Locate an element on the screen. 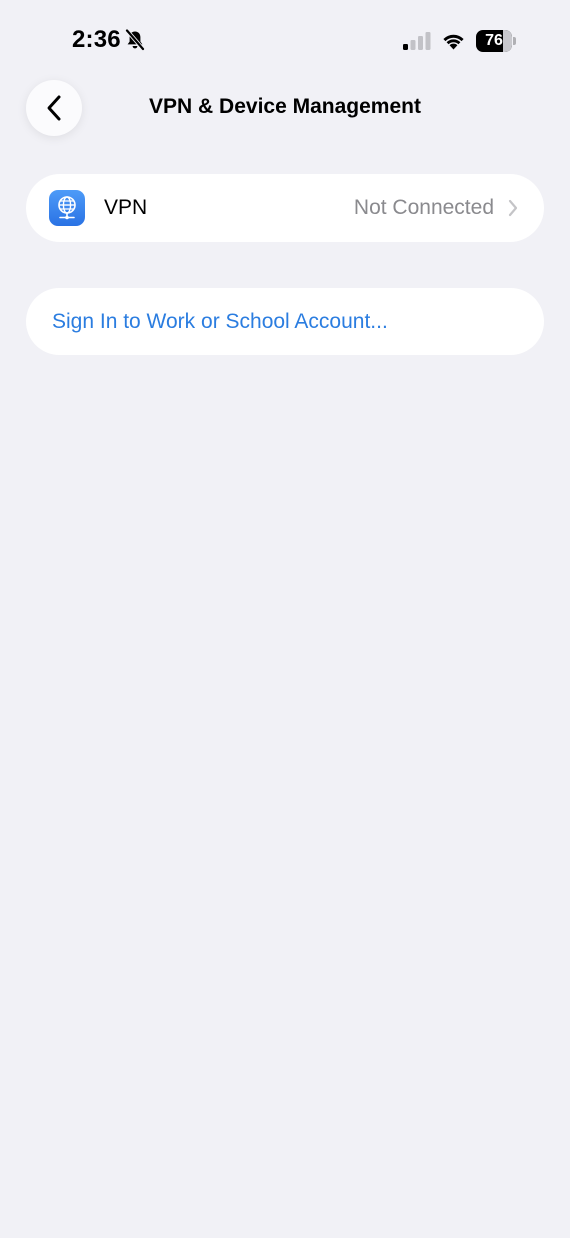  battery-body: 76 is located at coordinates (494, 41).